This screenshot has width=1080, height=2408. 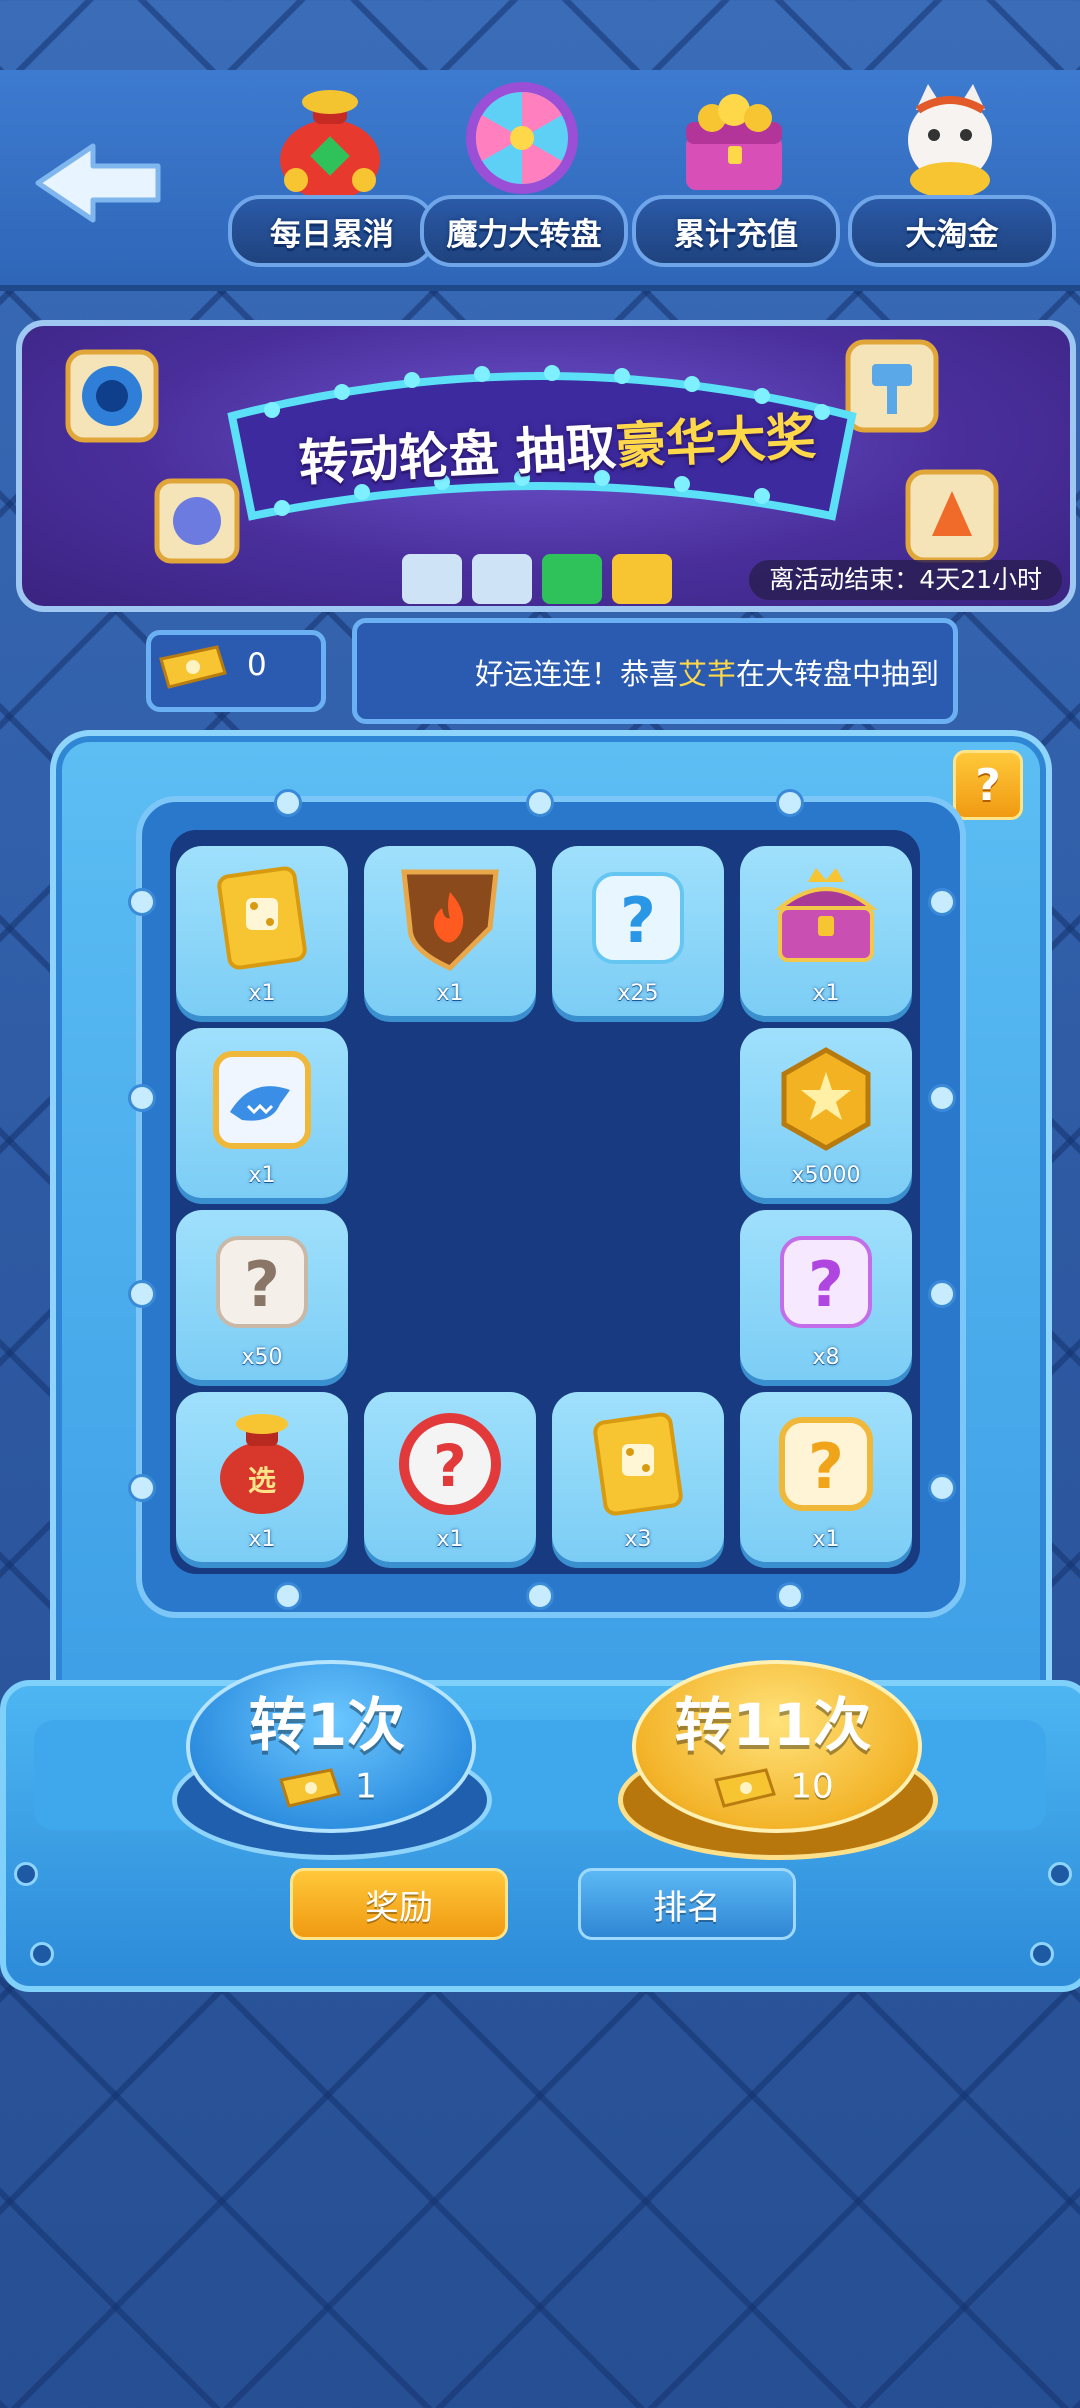 What do you see at coordinates (112, 396) in the screenshot?
I see `swirl-card-icon` at bounding box center [112, 396].